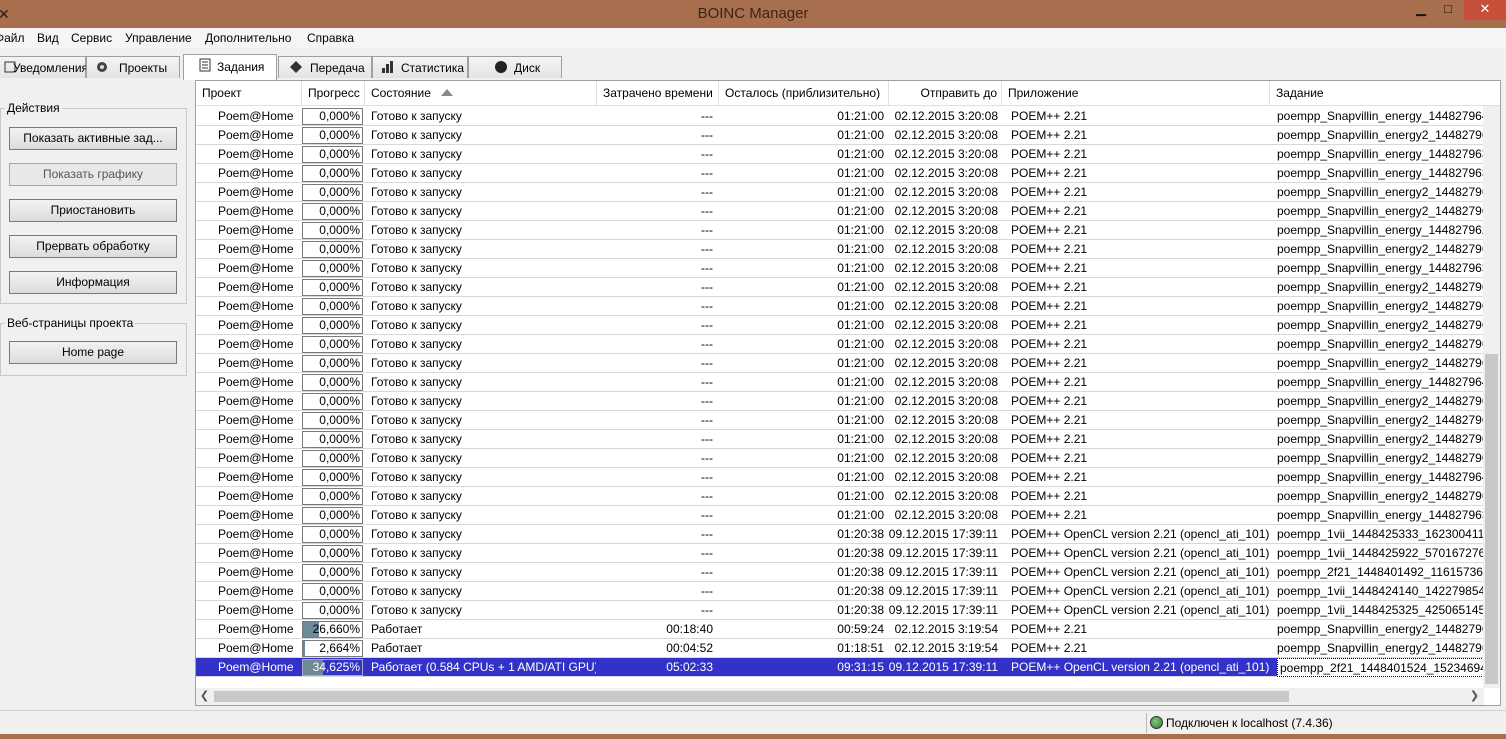 This screenshot has width=1506, height=739. Describe the element at coordinates (248, 38) in the screenshot. I see `menu-advanced: Дополнительно` at that location.